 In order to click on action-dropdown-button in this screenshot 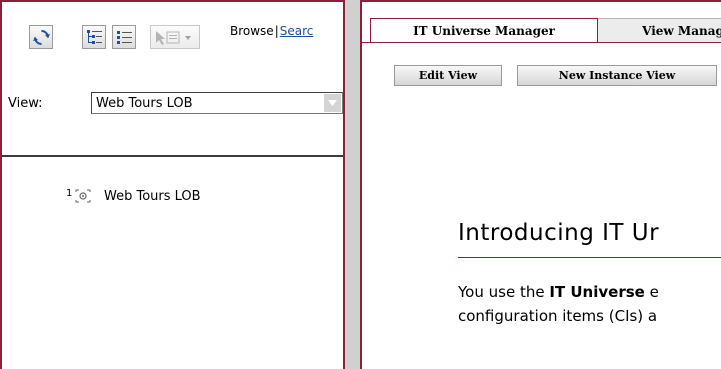, I will do `click(175, 37)`.